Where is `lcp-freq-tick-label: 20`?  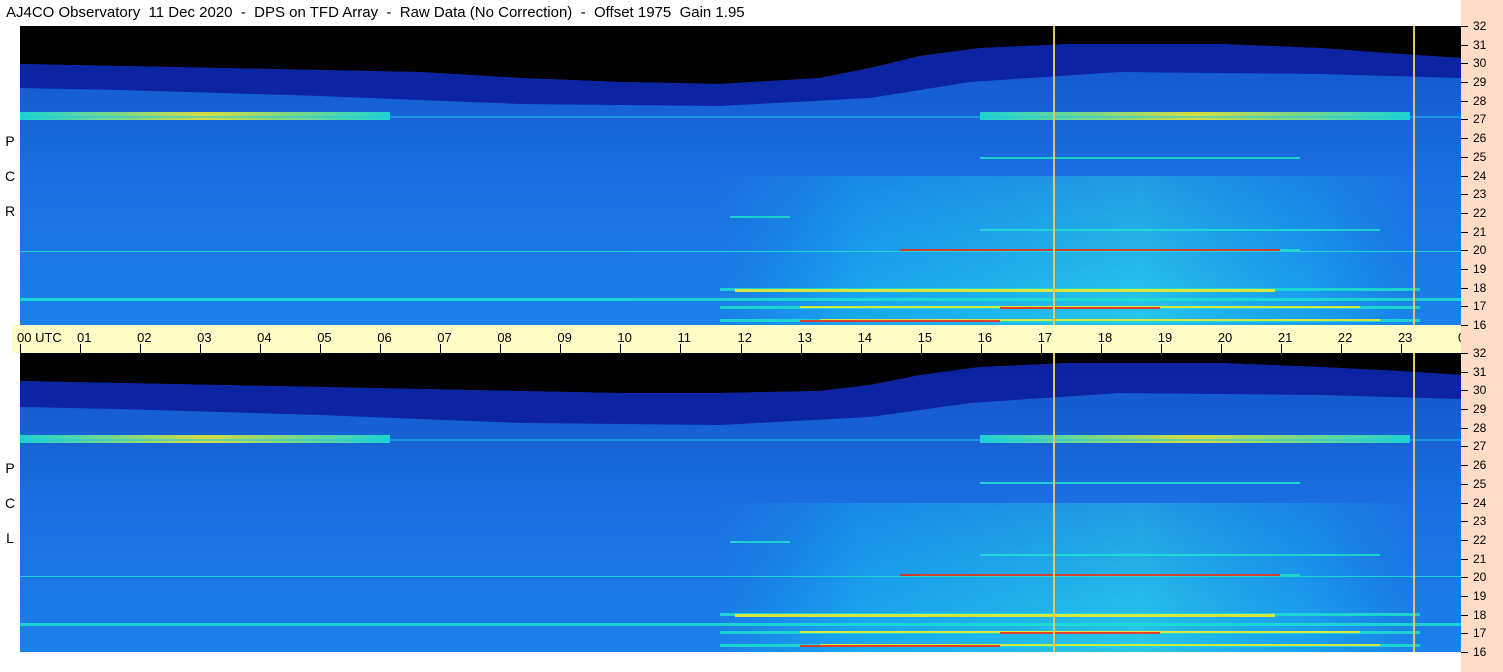 lcp-freq-tick-label: 20 is located at coordinates (1480, 577).